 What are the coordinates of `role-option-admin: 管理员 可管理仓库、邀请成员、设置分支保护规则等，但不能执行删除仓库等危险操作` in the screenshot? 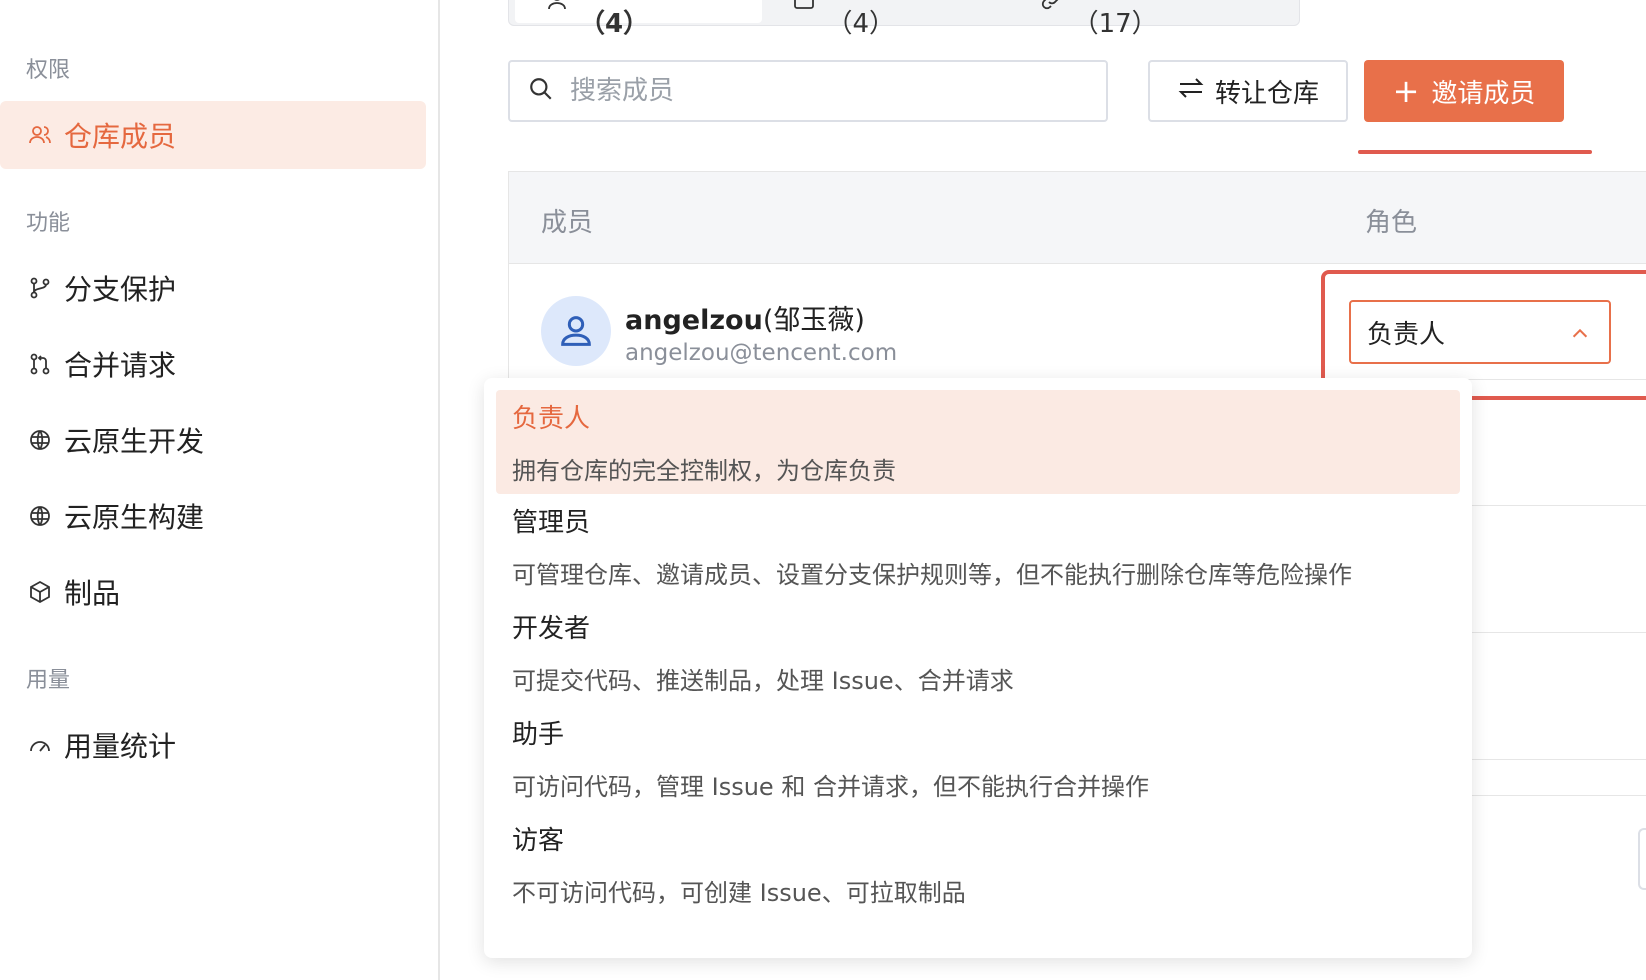 It's located at (978, 547).